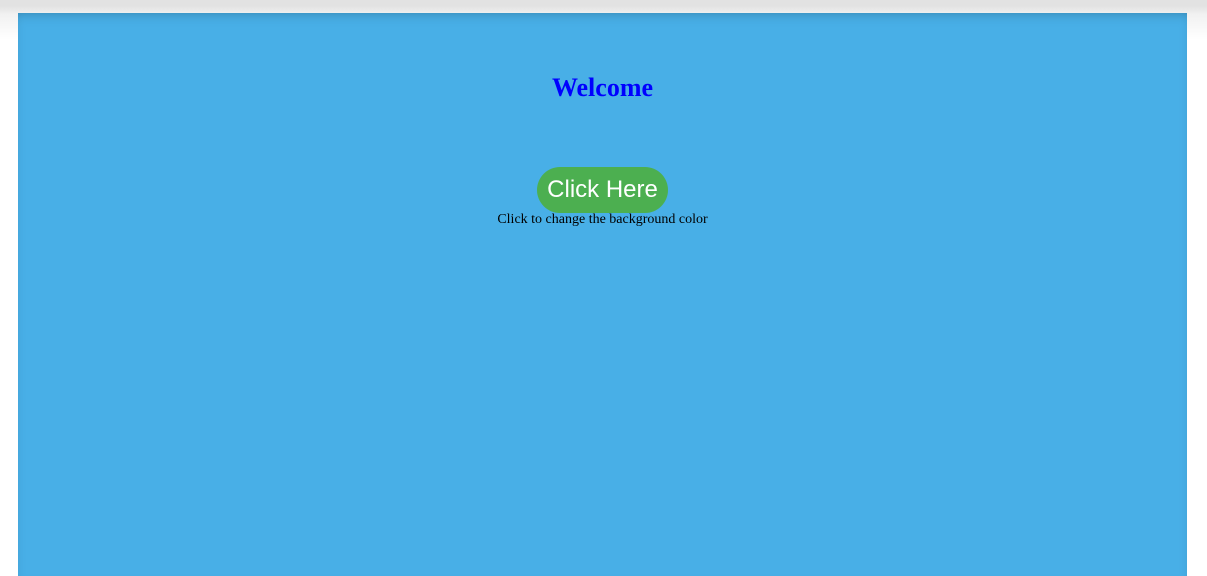 This screenshot has width=1207, height=576. What do you see at coordinates (602, 219) in the screenshot?
I see `hint-text: Click to change the background color` at bounding box center [602, 219].